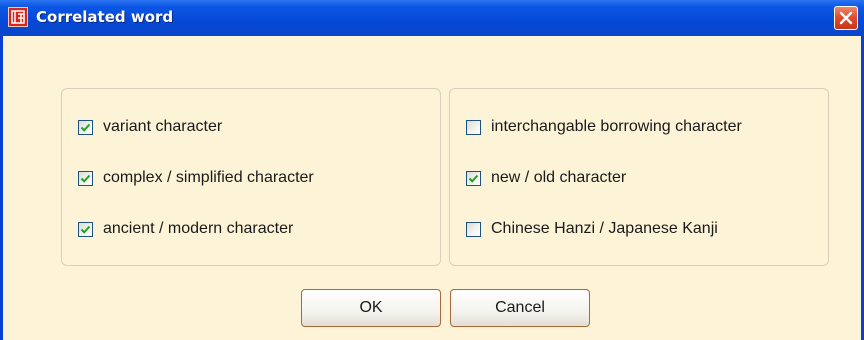  Describe the element at coordinates (163, 126) in the screenshot. I see `option-label: variant character` at that location.